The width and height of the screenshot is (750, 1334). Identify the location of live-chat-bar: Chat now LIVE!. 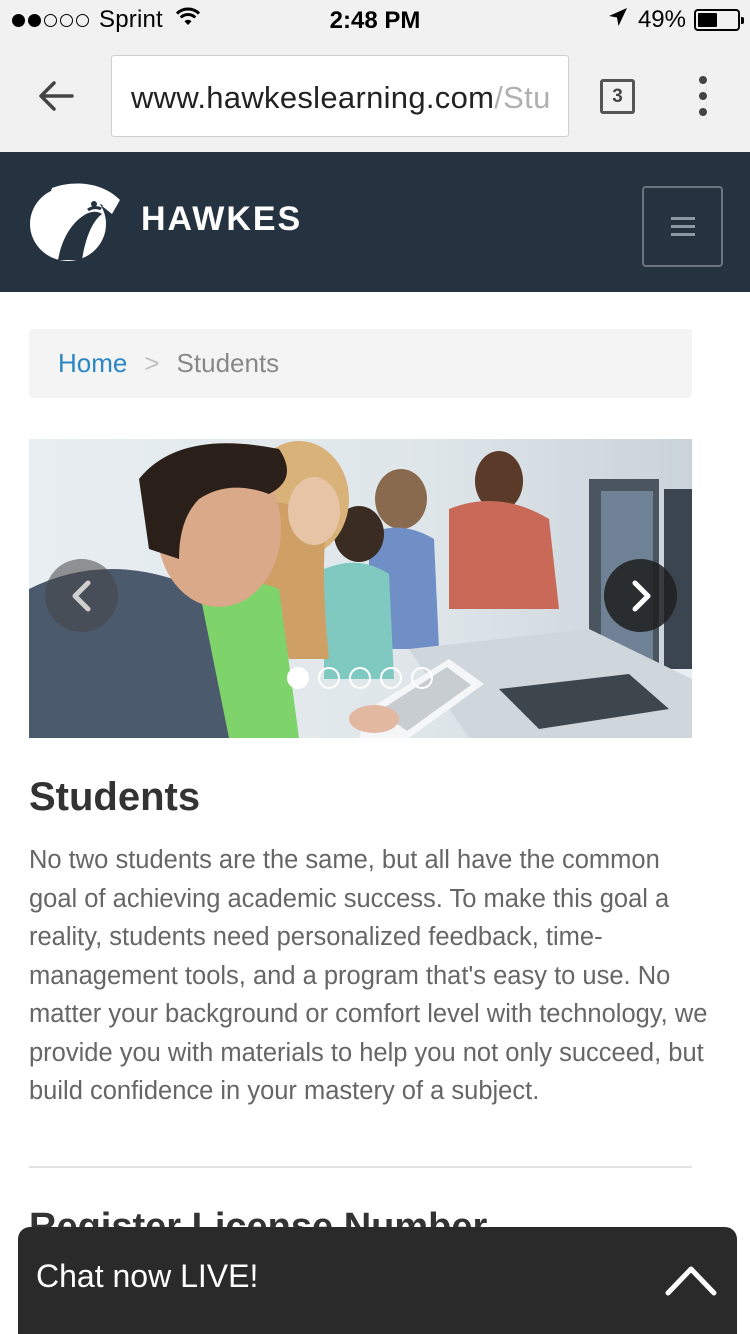
(377, 1280).